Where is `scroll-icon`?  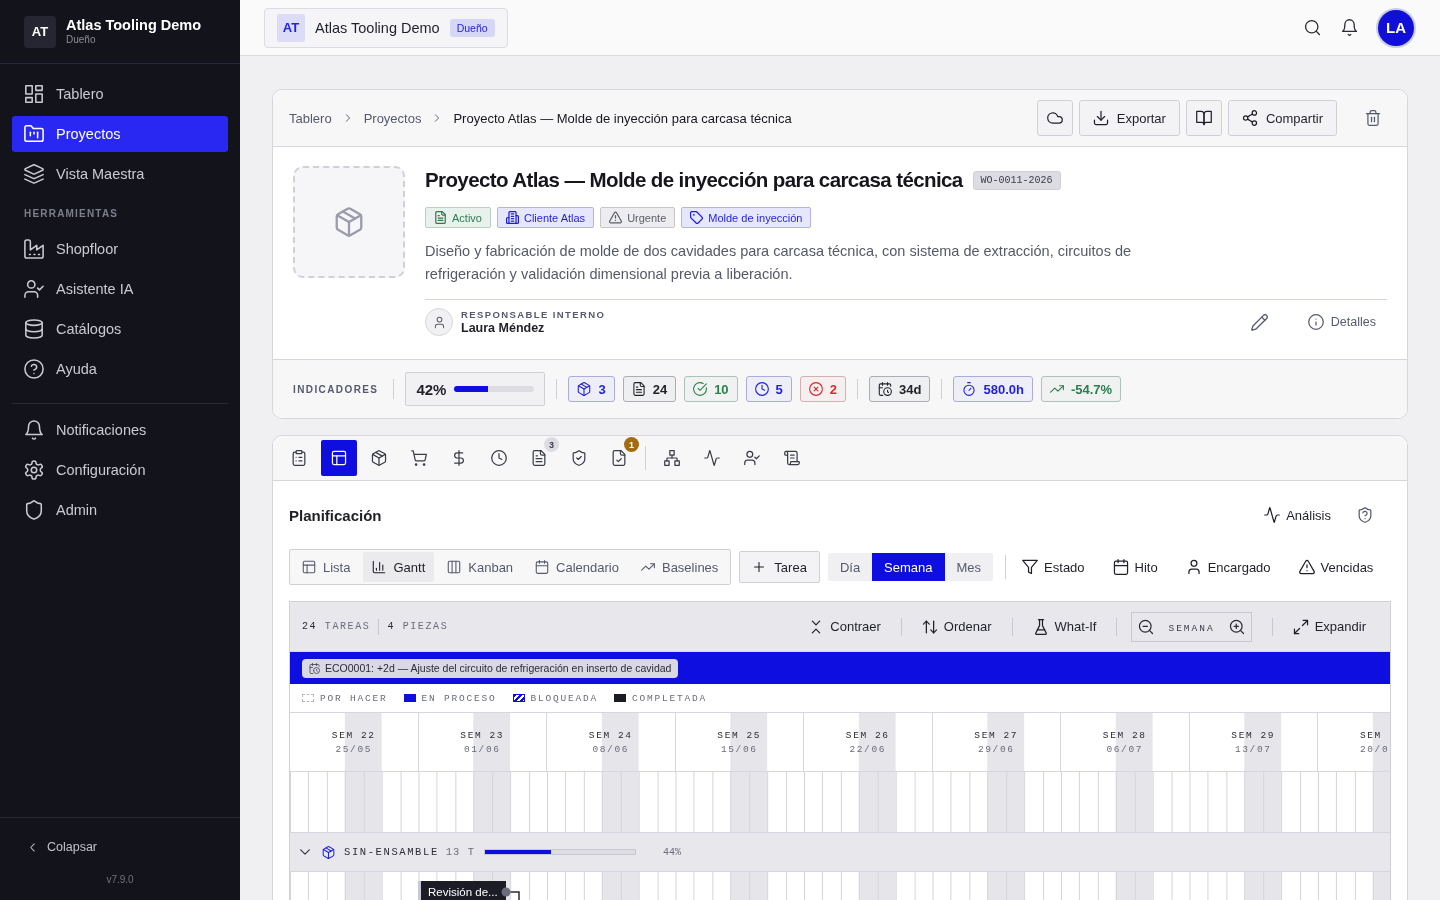
scroll-icon is located at coordinates (792, 458).